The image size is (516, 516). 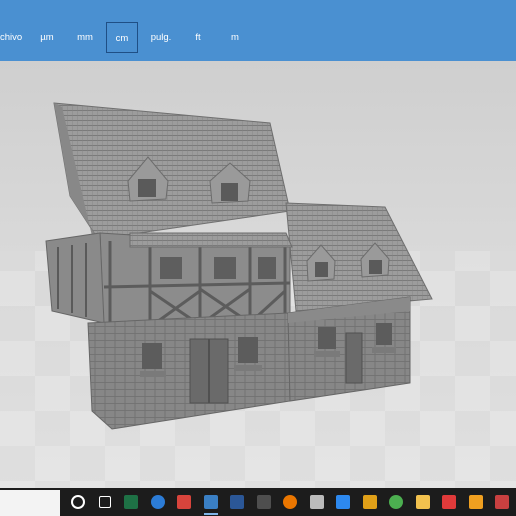 I want to click on unit-button-inch: pulg., so click(x=161, y=37).